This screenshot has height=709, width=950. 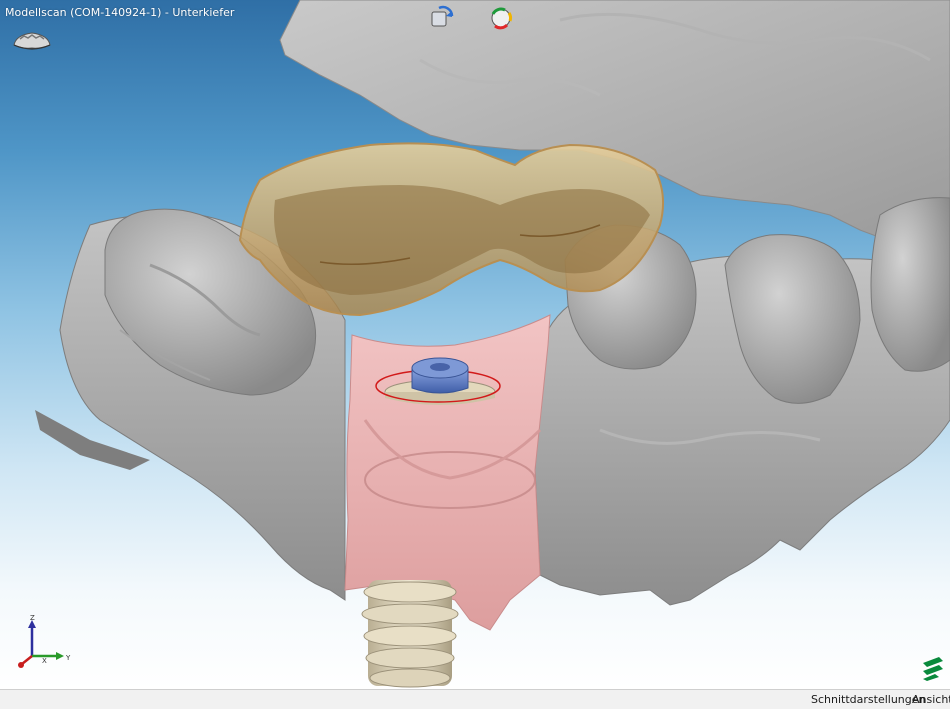 What do you see at coordinates (933, 669) in the screenshot?
I see `brand-logo-icon` at bounding box center [933, 669].